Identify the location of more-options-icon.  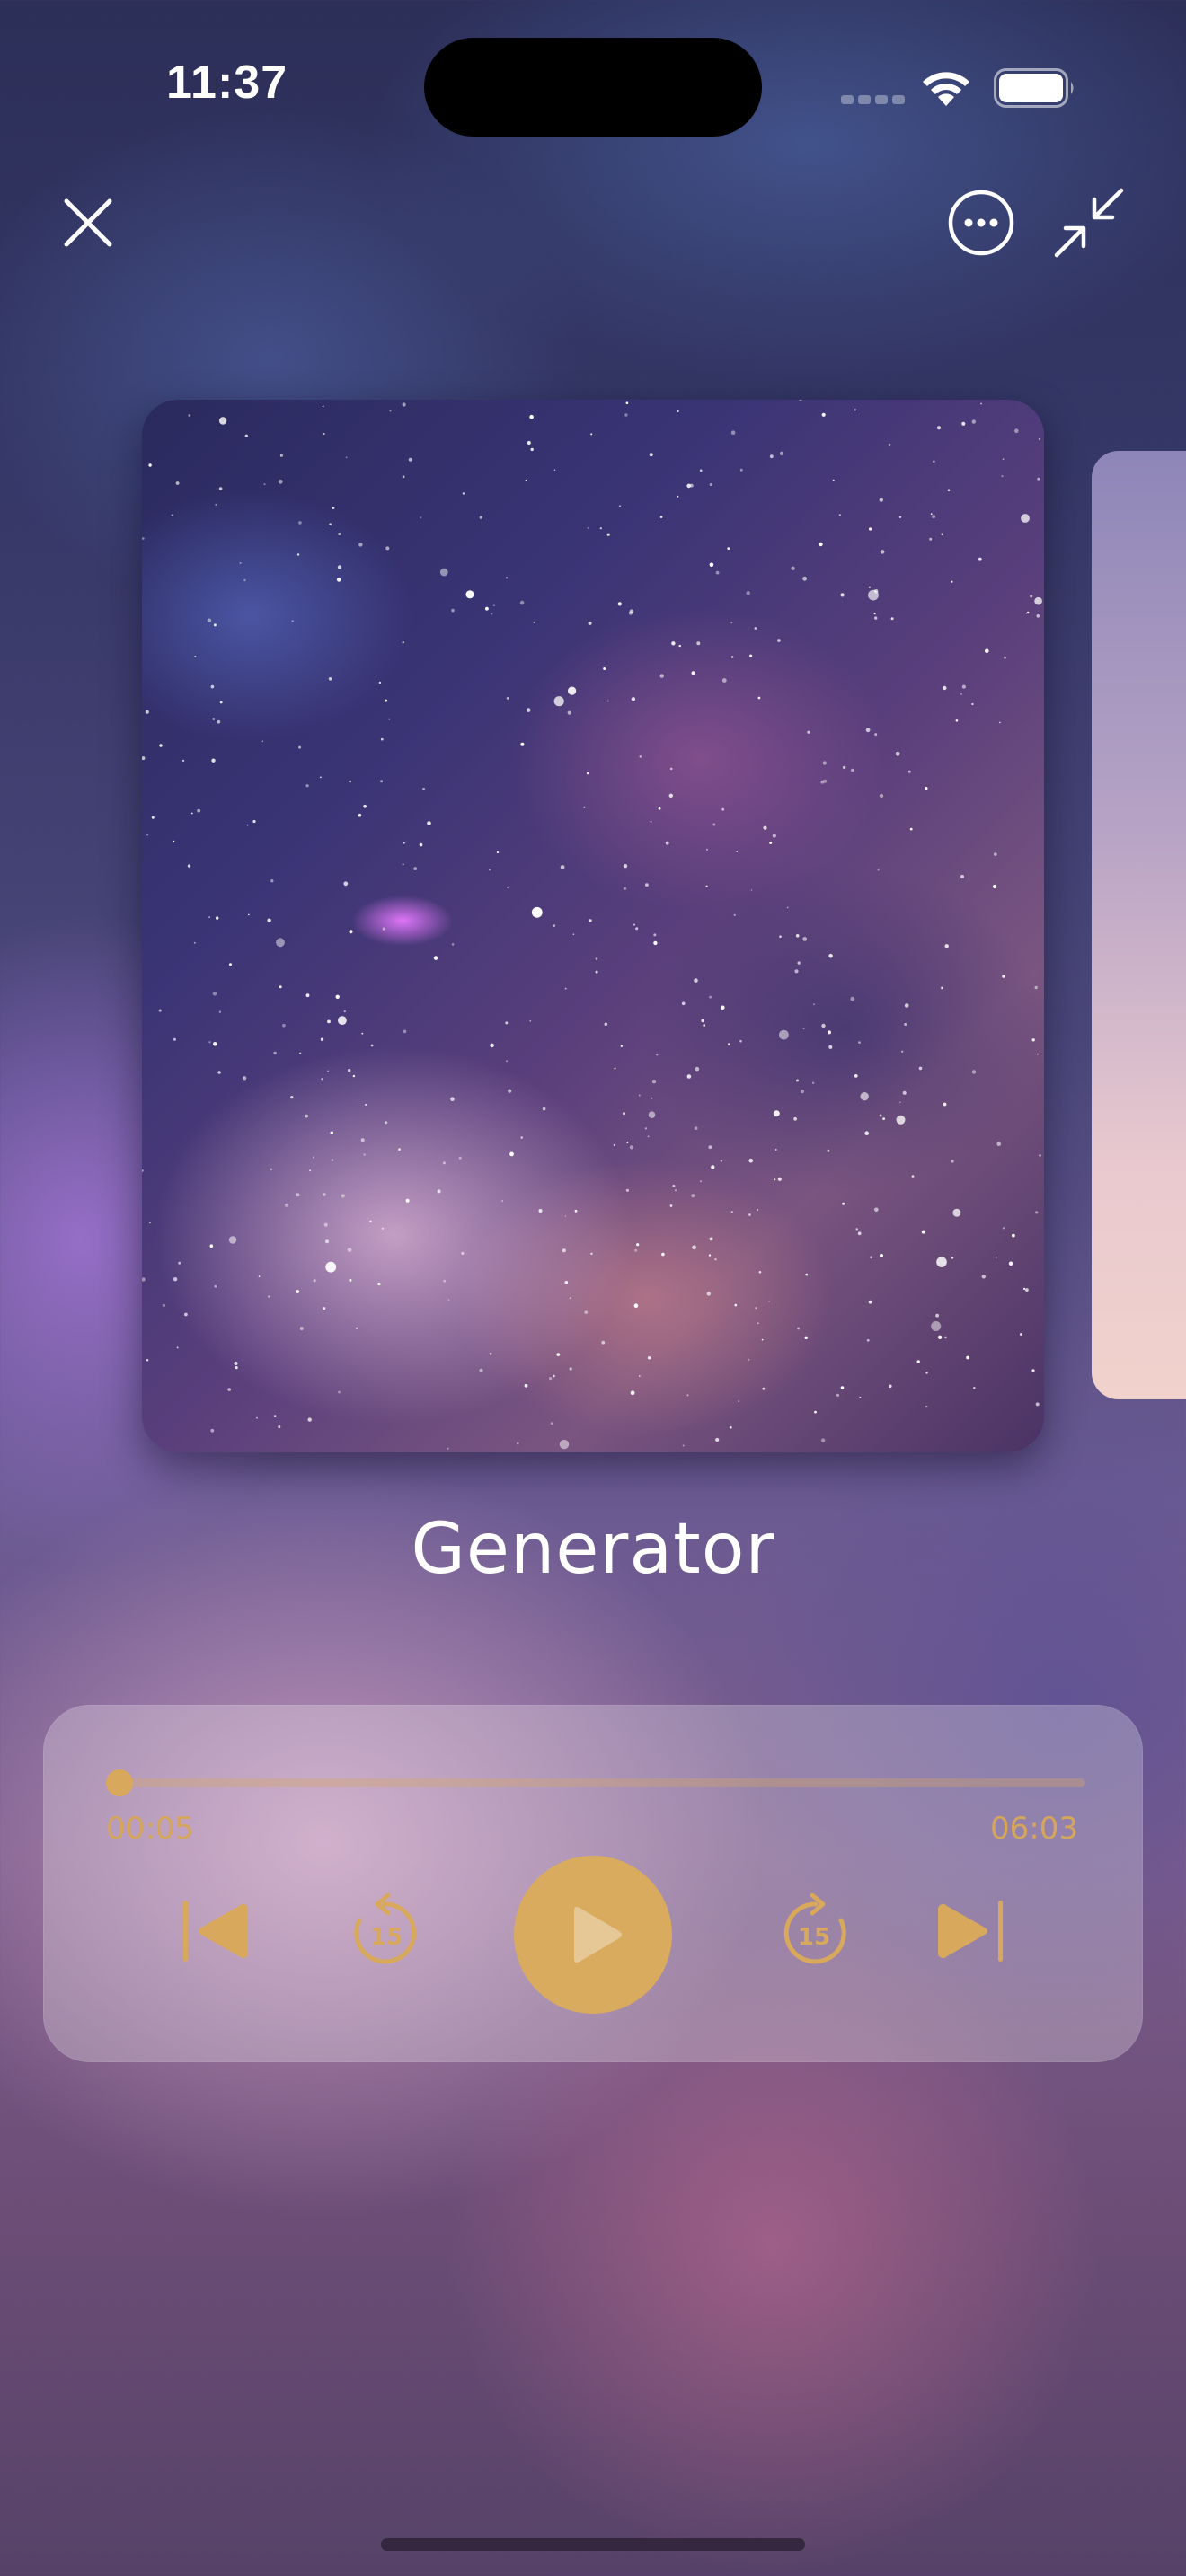
(981, 223).